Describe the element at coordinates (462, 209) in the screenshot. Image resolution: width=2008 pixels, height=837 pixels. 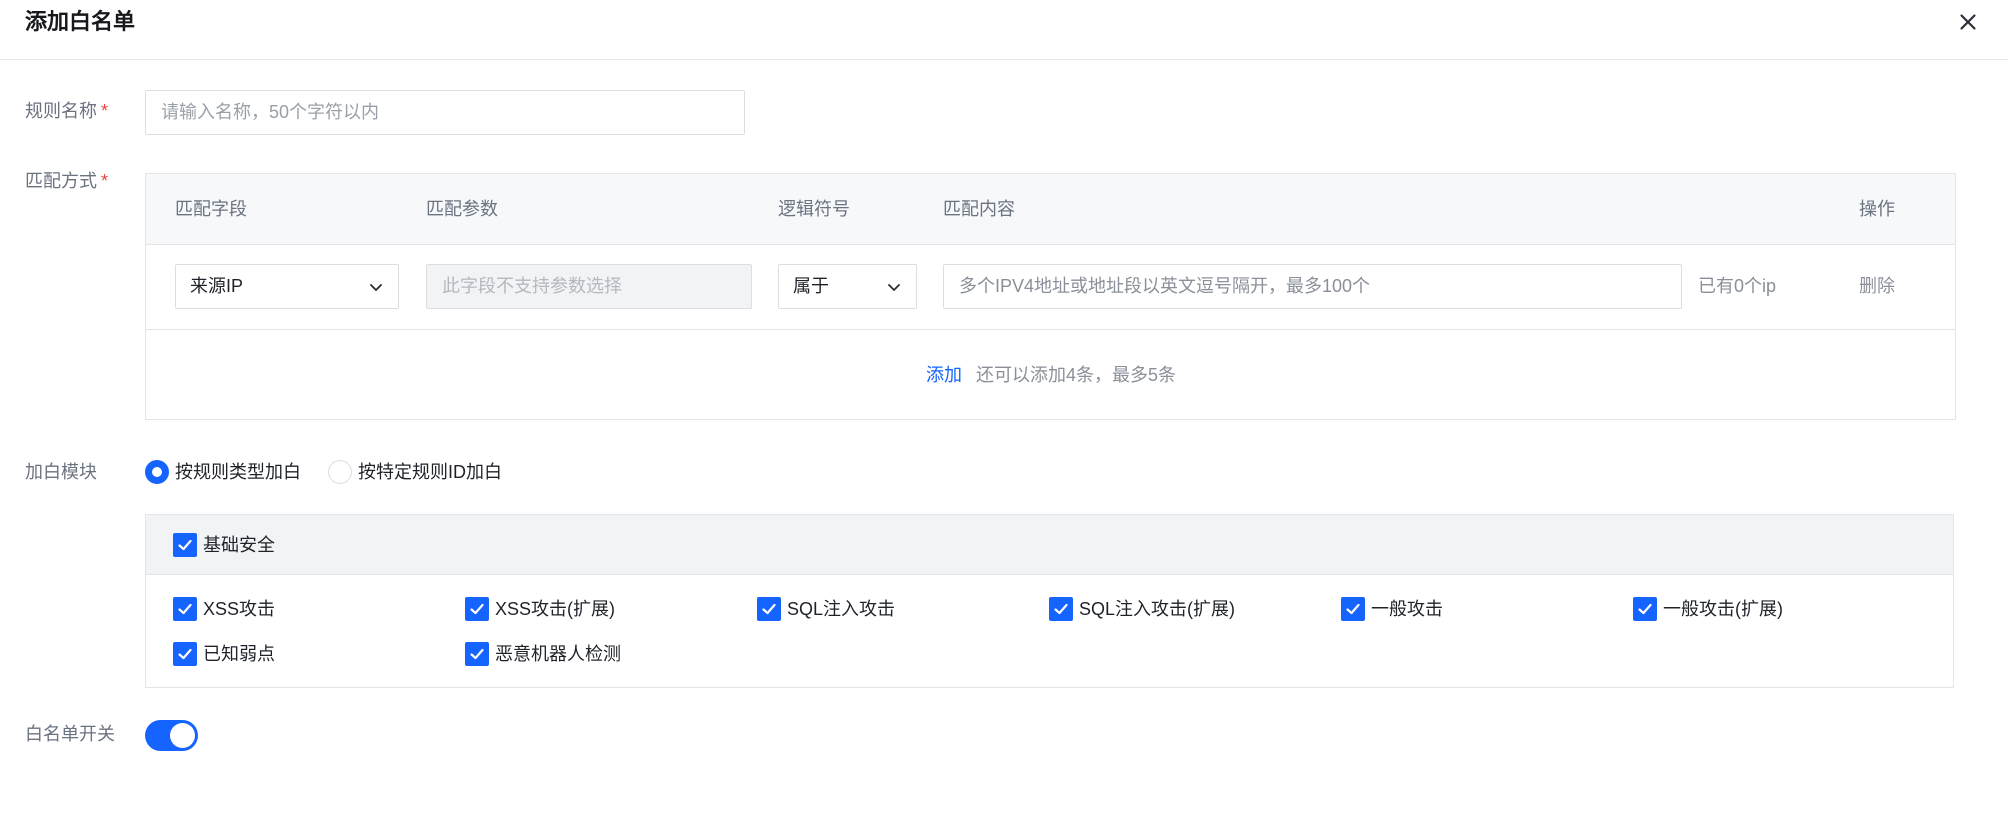
I see `header-param: 匹配参数` at that location.